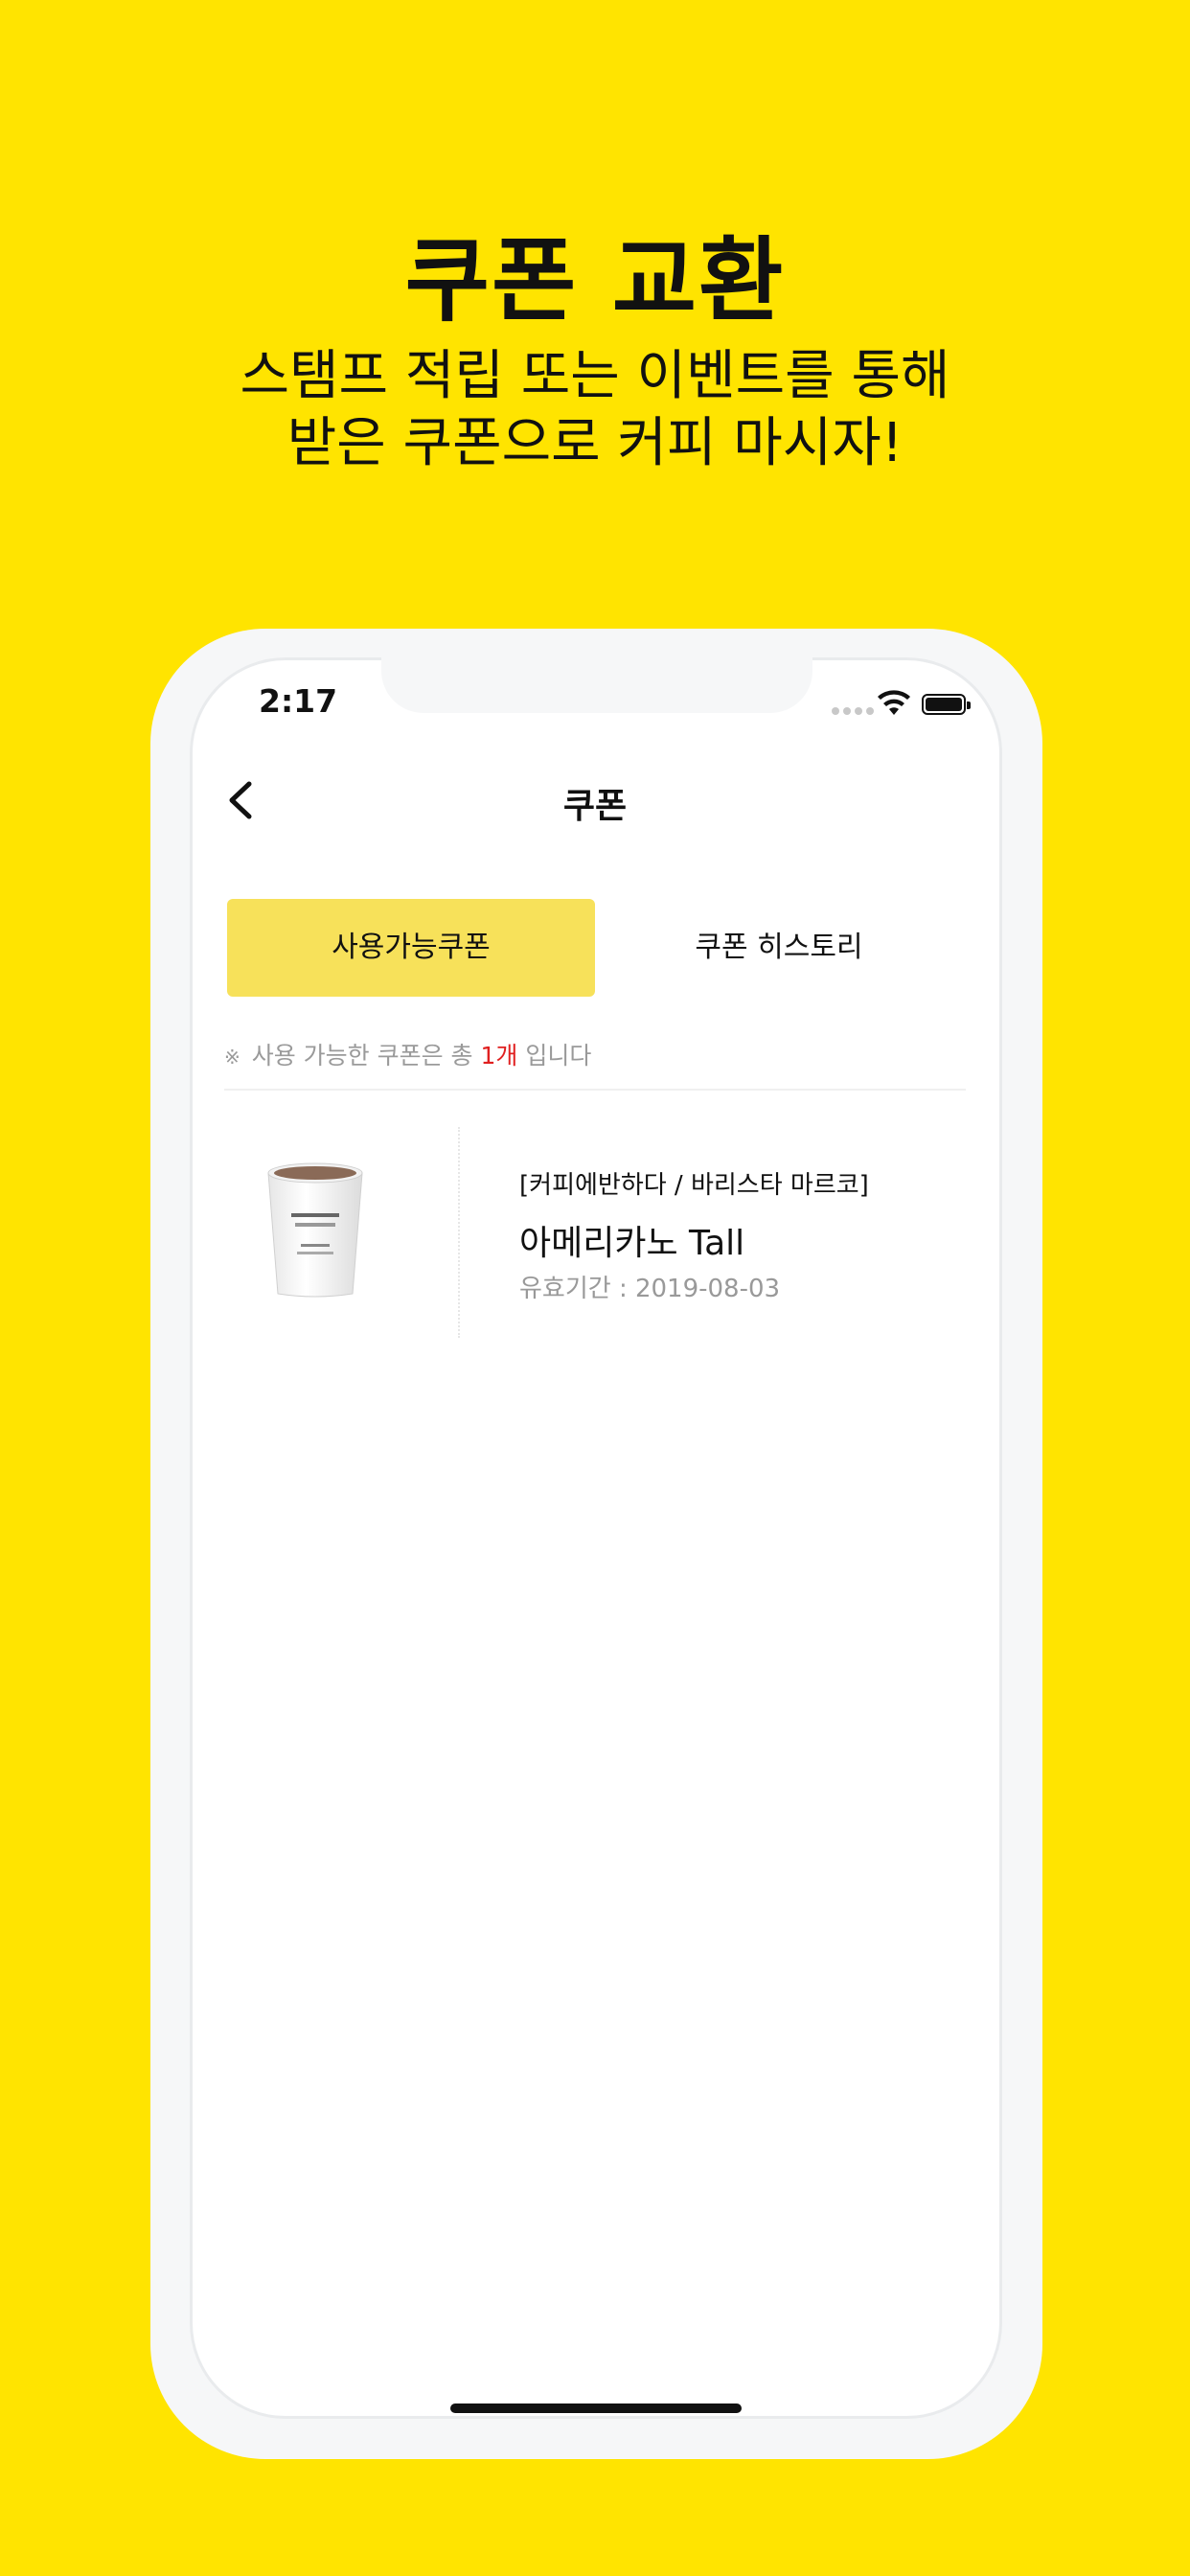 This screenshot has width=1190, height=2576. I want to click on battery-icon, so click(947, 704).